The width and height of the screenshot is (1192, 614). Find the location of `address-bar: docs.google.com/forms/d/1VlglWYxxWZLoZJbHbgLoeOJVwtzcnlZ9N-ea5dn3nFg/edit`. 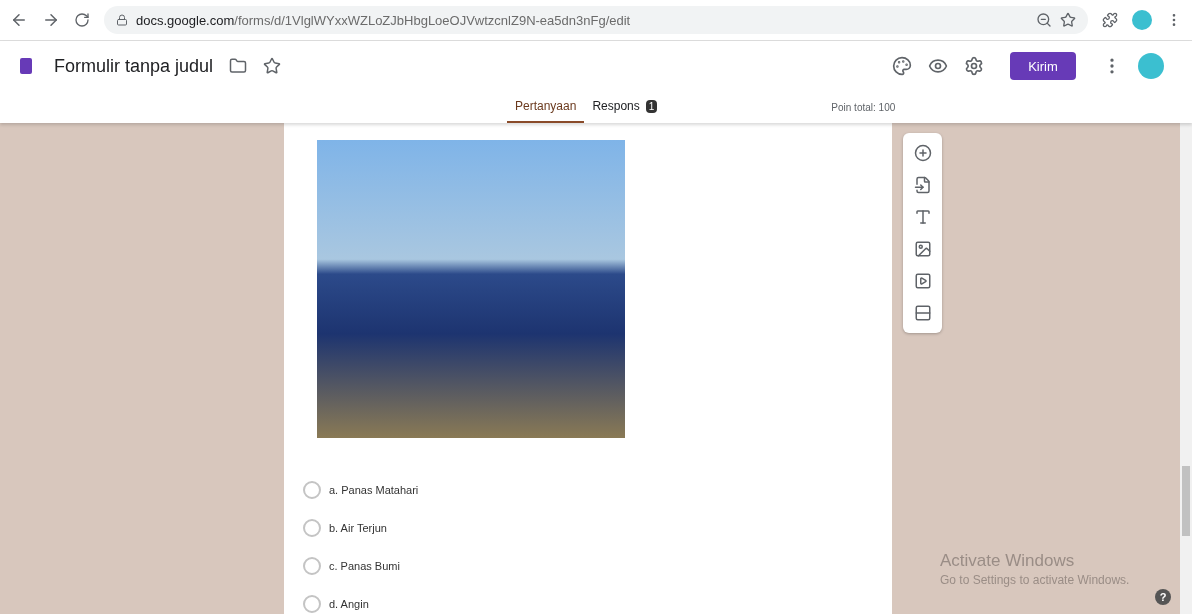

address-bar: docs.google.com/forms/d/1VlglWYxxWZLoZJbHbgLoeOJVwtzcnlZ9N-ea5dn3nFg/edit is located at coordinates (596, 20).